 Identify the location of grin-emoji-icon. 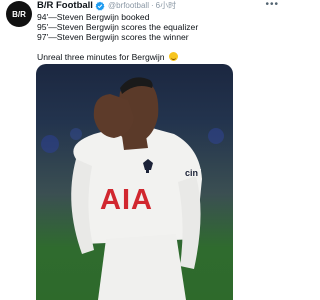
(173, 56).